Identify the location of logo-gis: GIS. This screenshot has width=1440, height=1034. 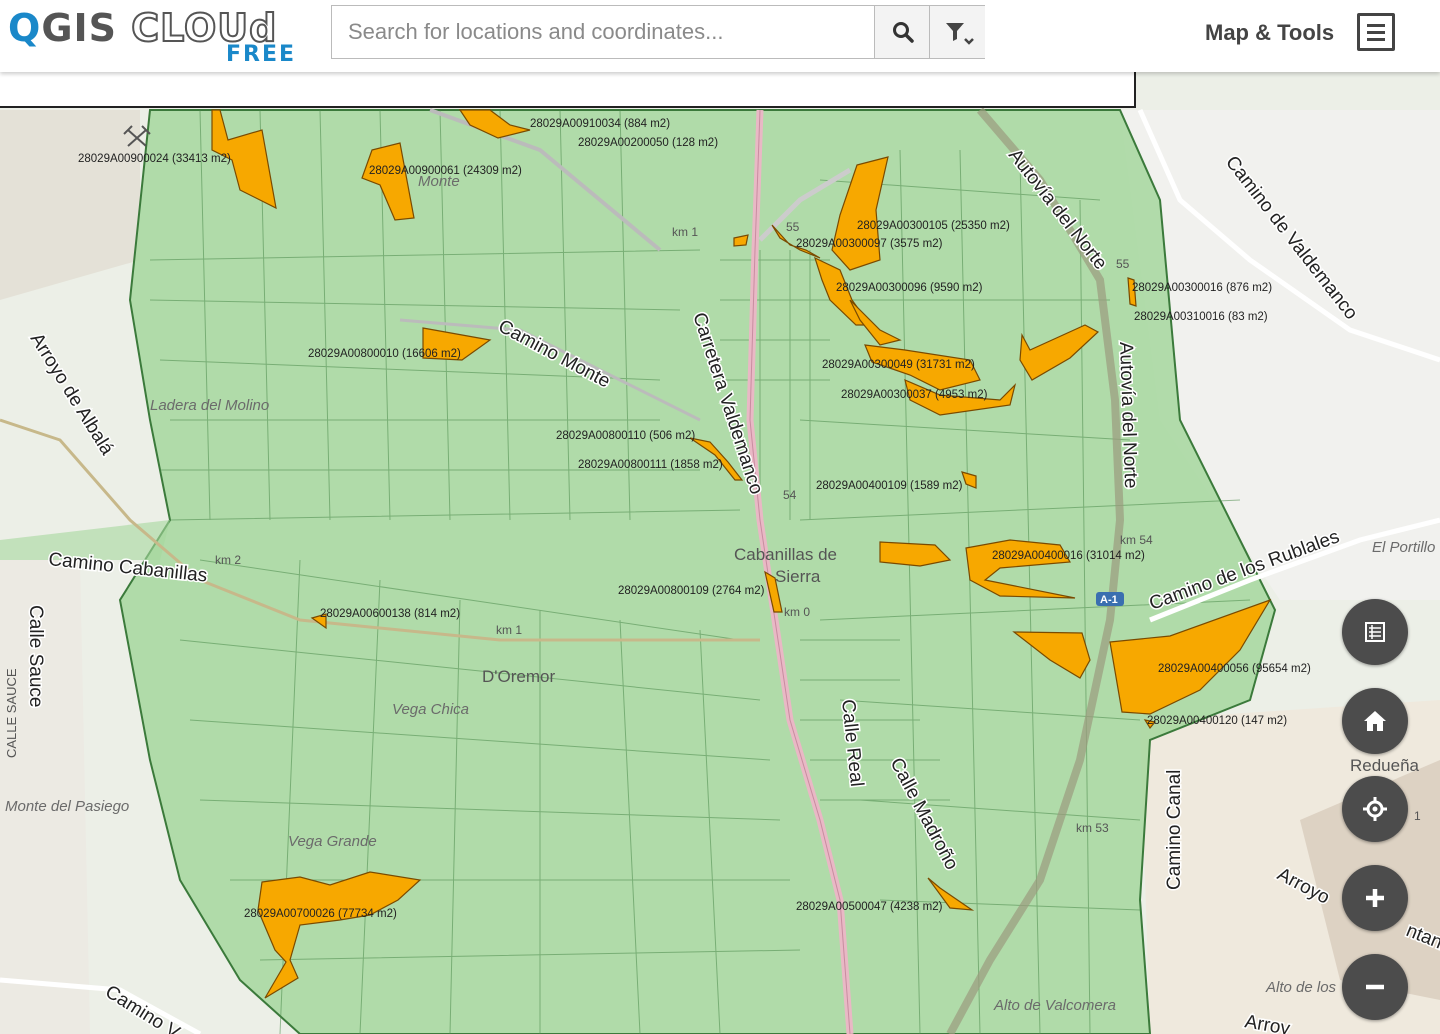
(86, 28).